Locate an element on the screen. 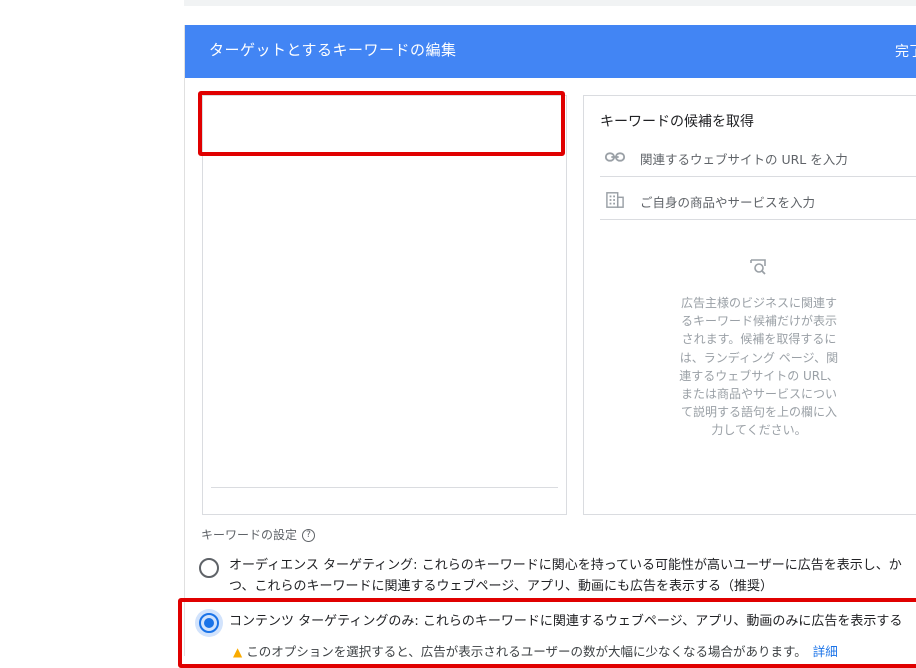 This screenshot has width=916, height=668. help-icon: ? is located at coordinates (309, 535).